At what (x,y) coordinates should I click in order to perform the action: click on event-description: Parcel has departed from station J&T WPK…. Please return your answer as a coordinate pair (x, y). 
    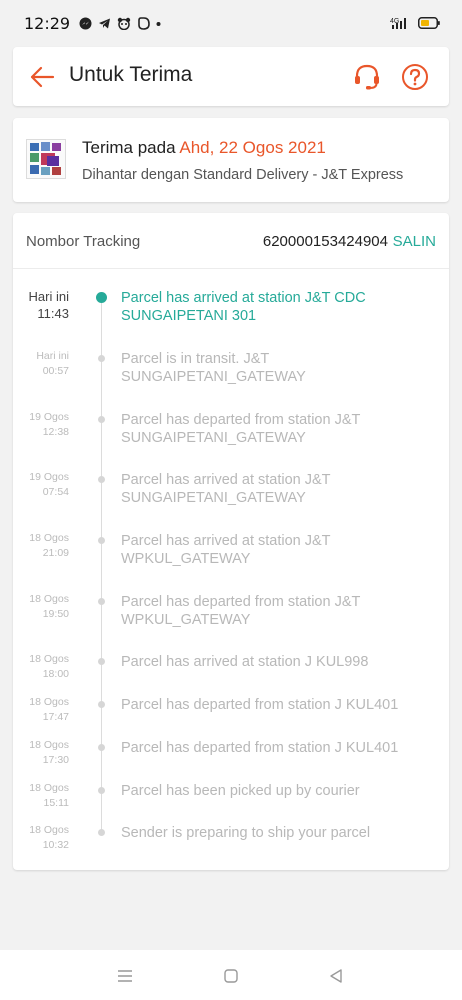
    Looking at the image, I should click on (241, 611).